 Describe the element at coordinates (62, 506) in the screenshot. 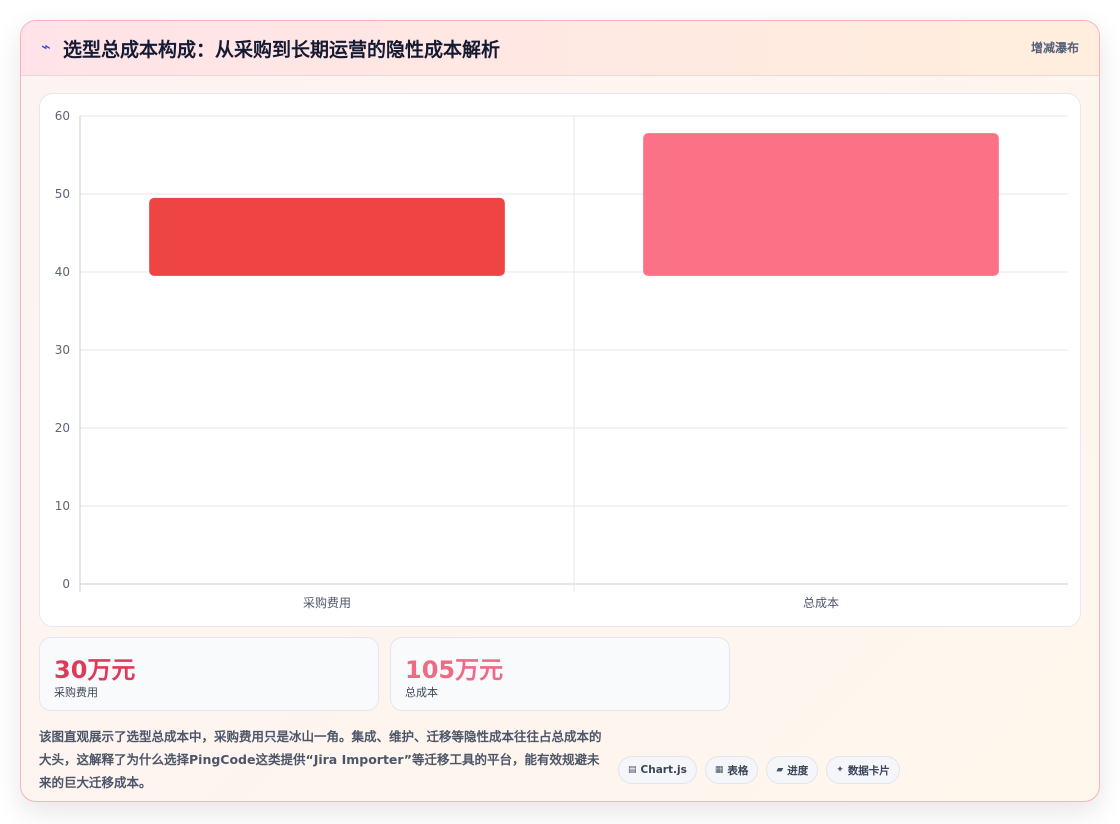

I see `y-tick-label: 10` at that location.